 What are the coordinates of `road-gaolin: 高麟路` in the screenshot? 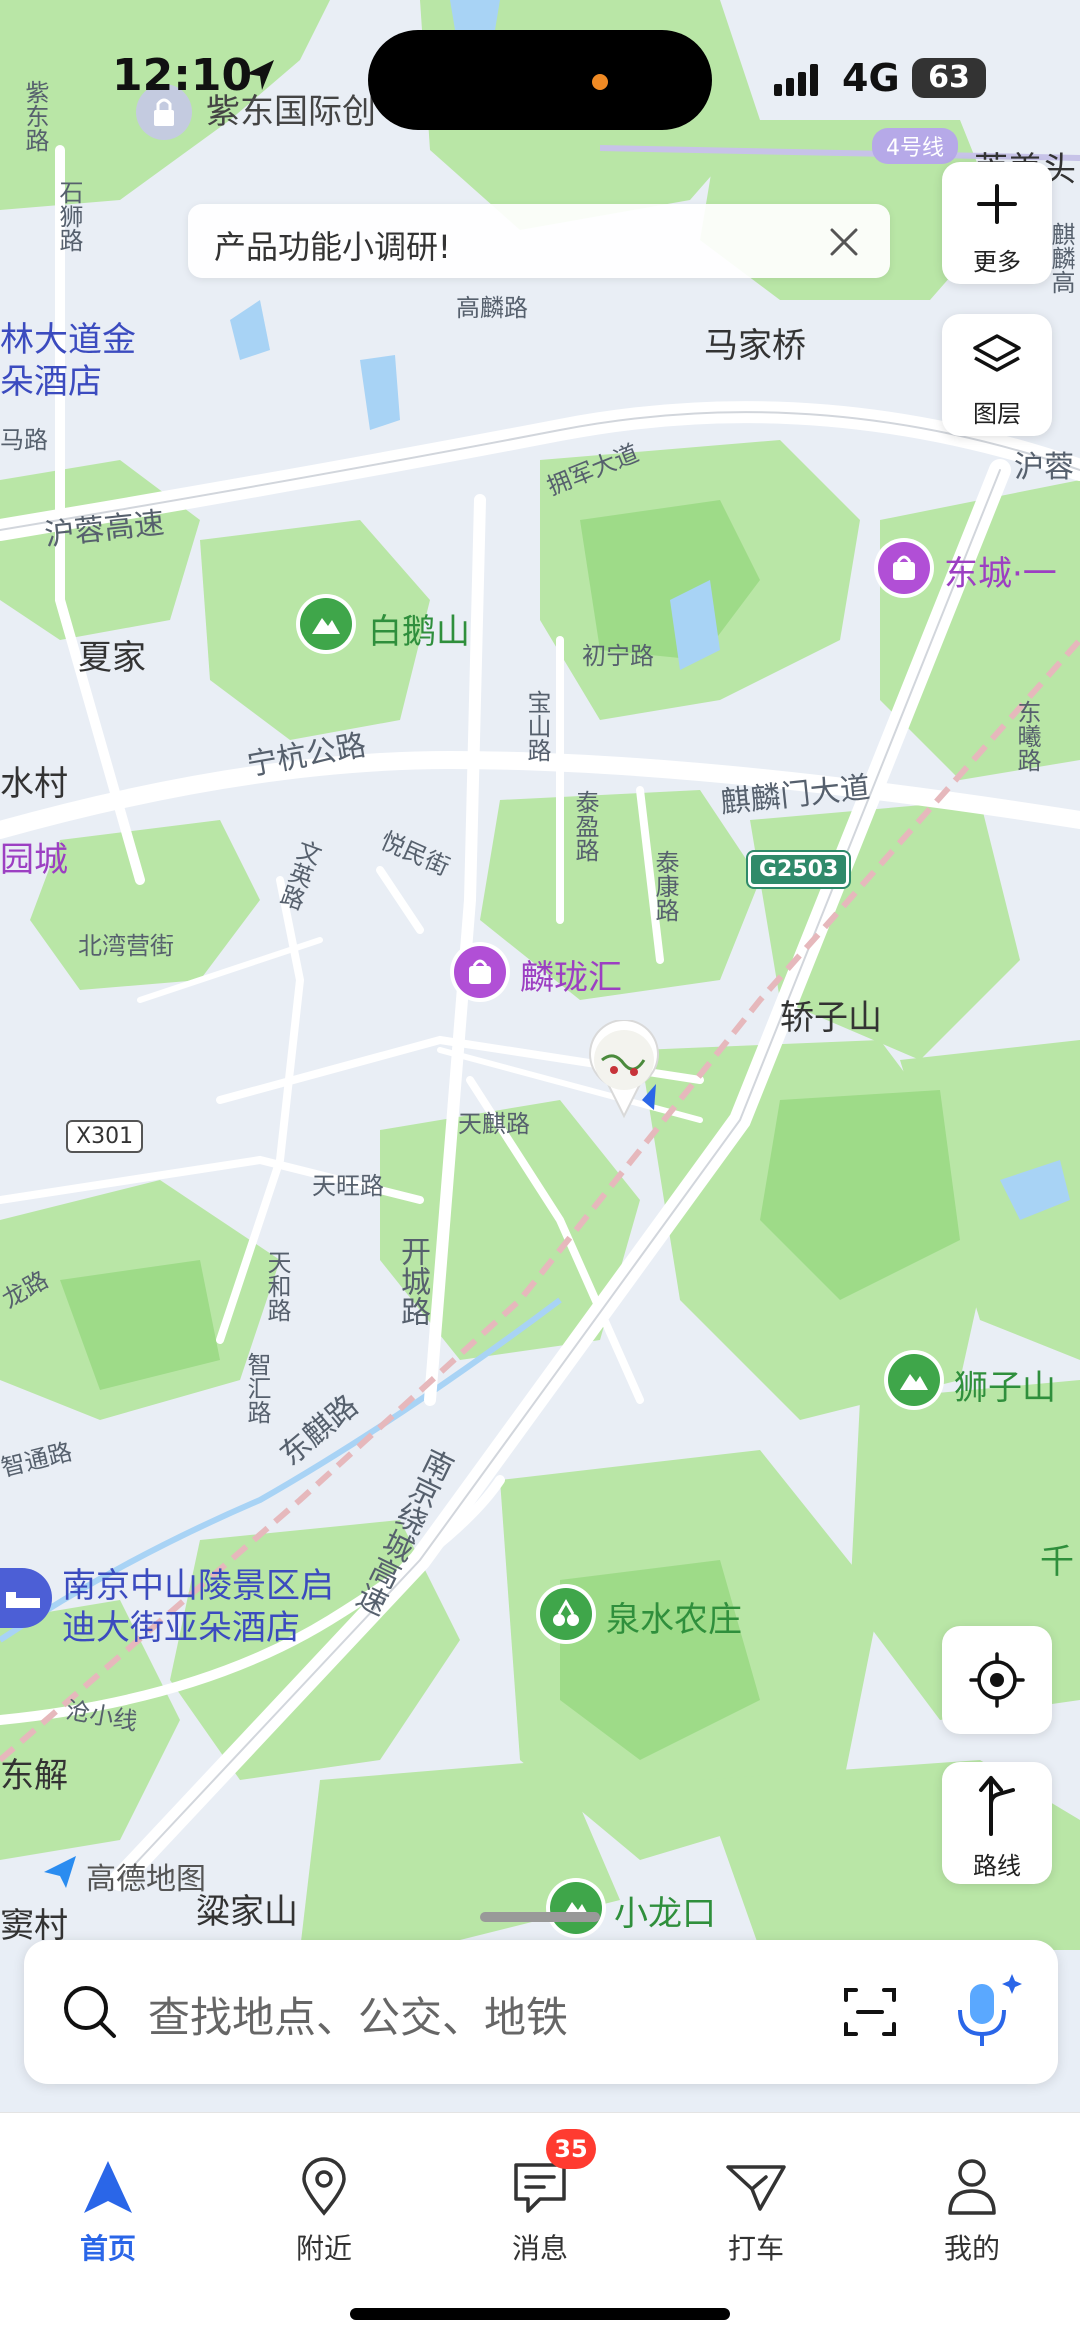 It's located at (492, 308).